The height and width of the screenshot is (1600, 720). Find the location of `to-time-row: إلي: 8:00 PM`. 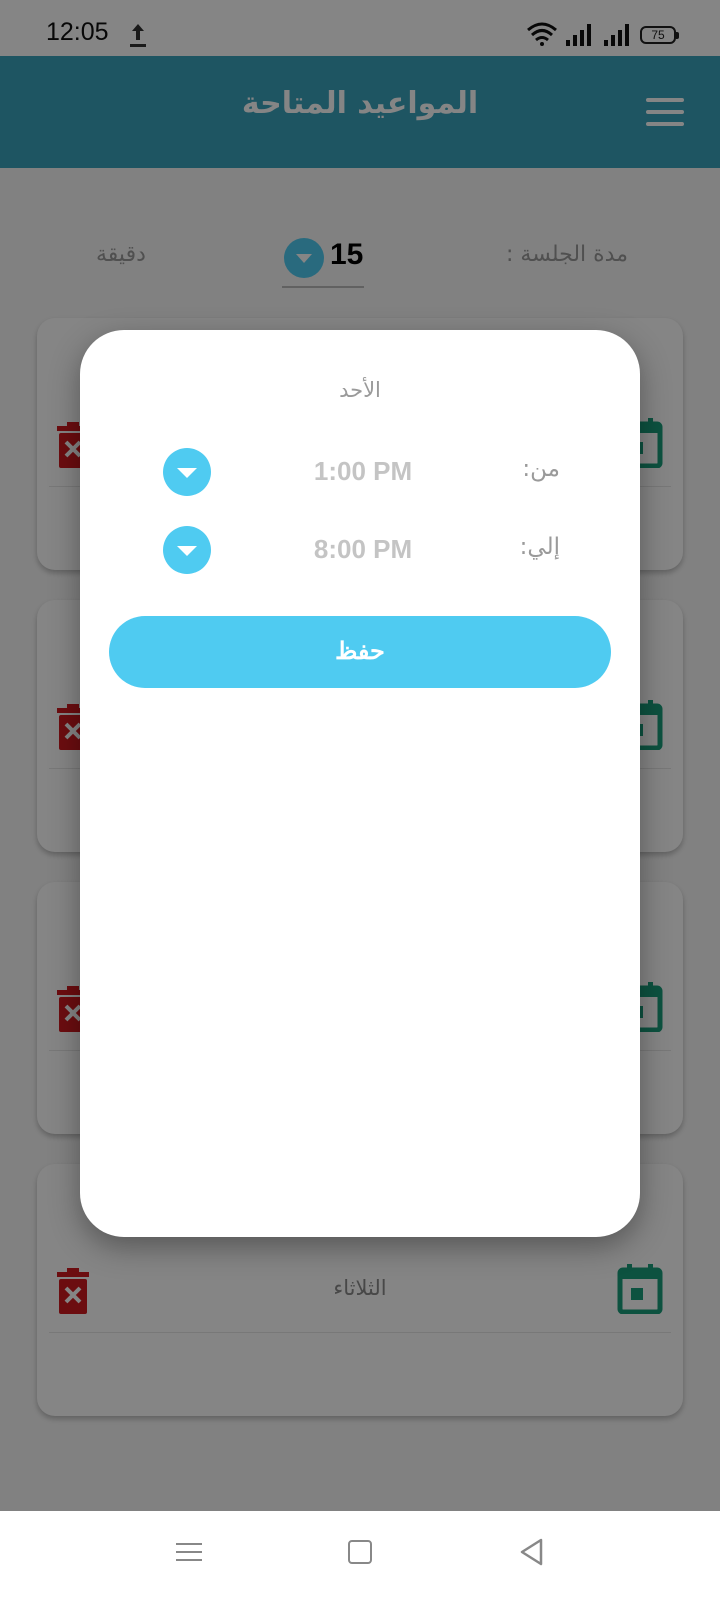

to-time-row: إلي: 8:00 PM is located at coordinates (360, 551).